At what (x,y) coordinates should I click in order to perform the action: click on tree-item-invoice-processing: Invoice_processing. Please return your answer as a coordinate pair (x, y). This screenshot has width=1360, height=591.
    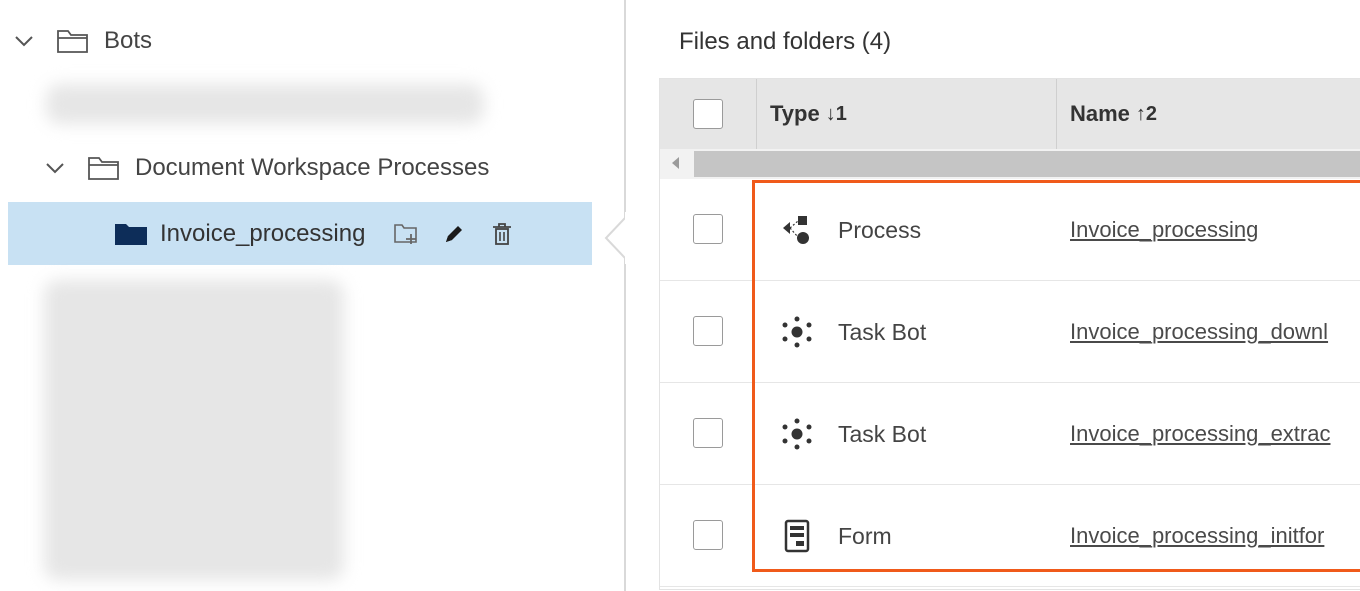
    Looking at the image, I should click on (300, 233).